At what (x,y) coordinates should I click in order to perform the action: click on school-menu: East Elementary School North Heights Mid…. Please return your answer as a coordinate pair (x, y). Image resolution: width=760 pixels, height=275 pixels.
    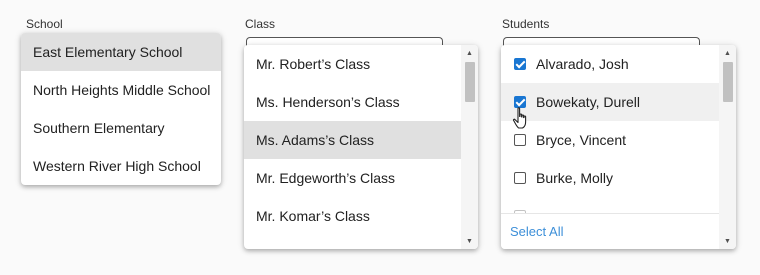
    Looking at the image, I should click on (121, 109).